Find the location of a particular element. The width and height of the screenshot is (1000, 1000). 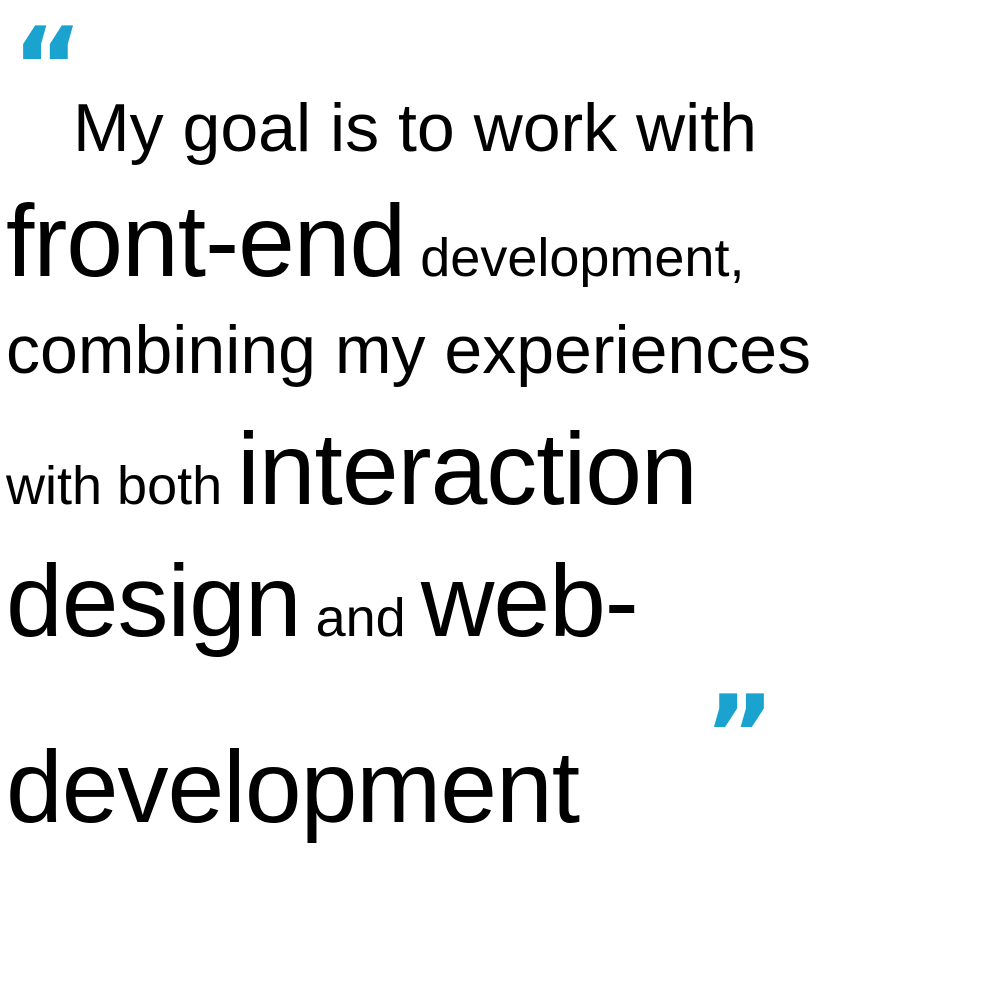

text-development: development, is located at coordinates (575, 258).